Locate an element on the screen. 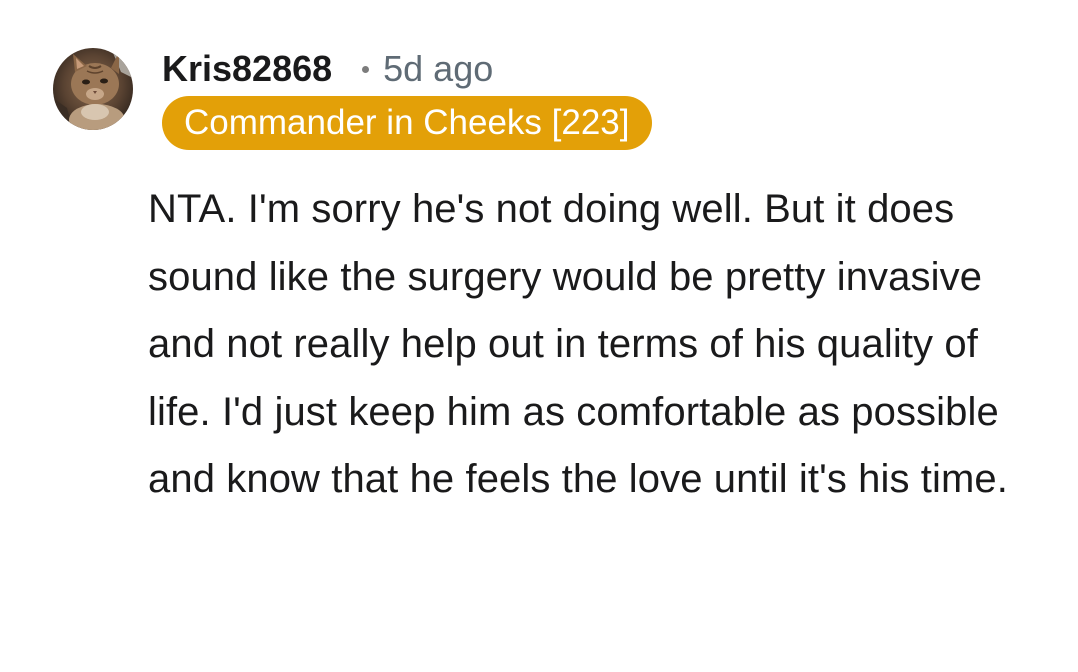 This screenshot has height=672, width=1078. cat-avatar-icon is located at coordinates (93, 89).